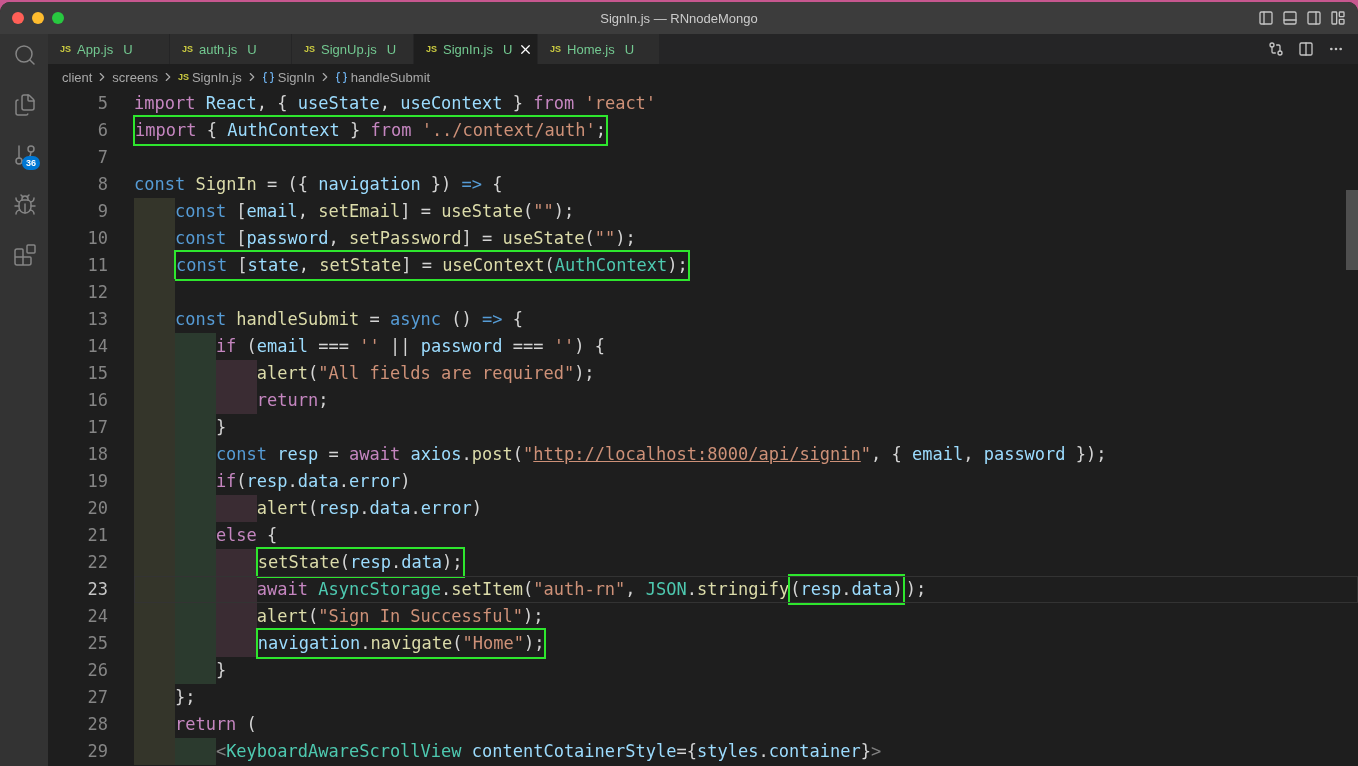  Describe the element at coordinates (97, 481) in the screenshot. I see `line-number: 19` at that location.